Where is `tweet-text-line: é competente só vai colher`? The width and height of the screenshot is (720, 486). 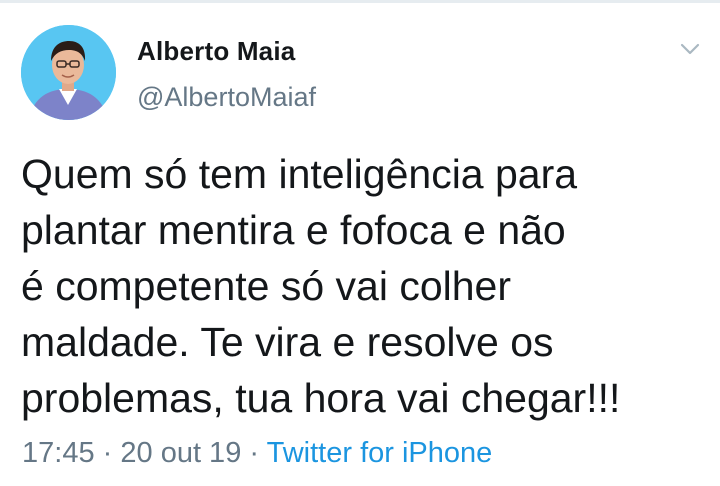 tweet-text-line: é competente só vai colher is located at coordinates (266, 286).